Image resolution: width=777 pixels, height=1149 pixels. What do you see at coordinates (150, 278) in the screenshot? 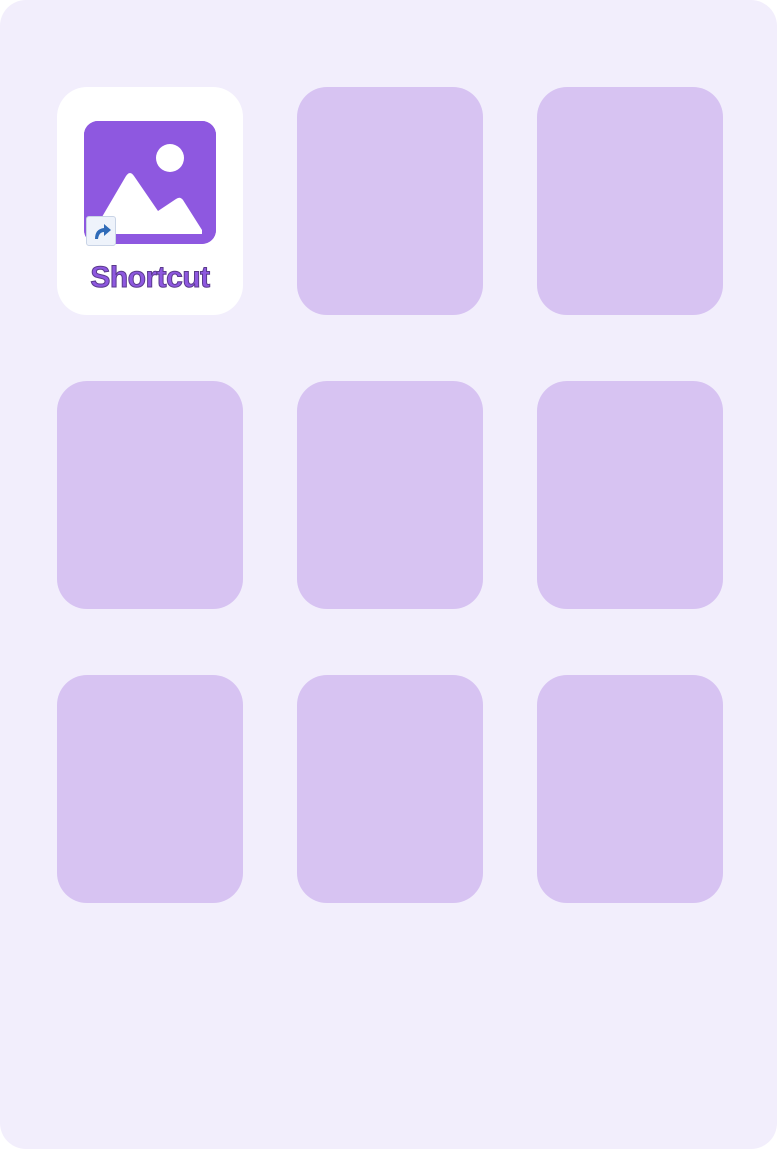
I see `app-label: Shortcut` at bounding box center [150, 278].